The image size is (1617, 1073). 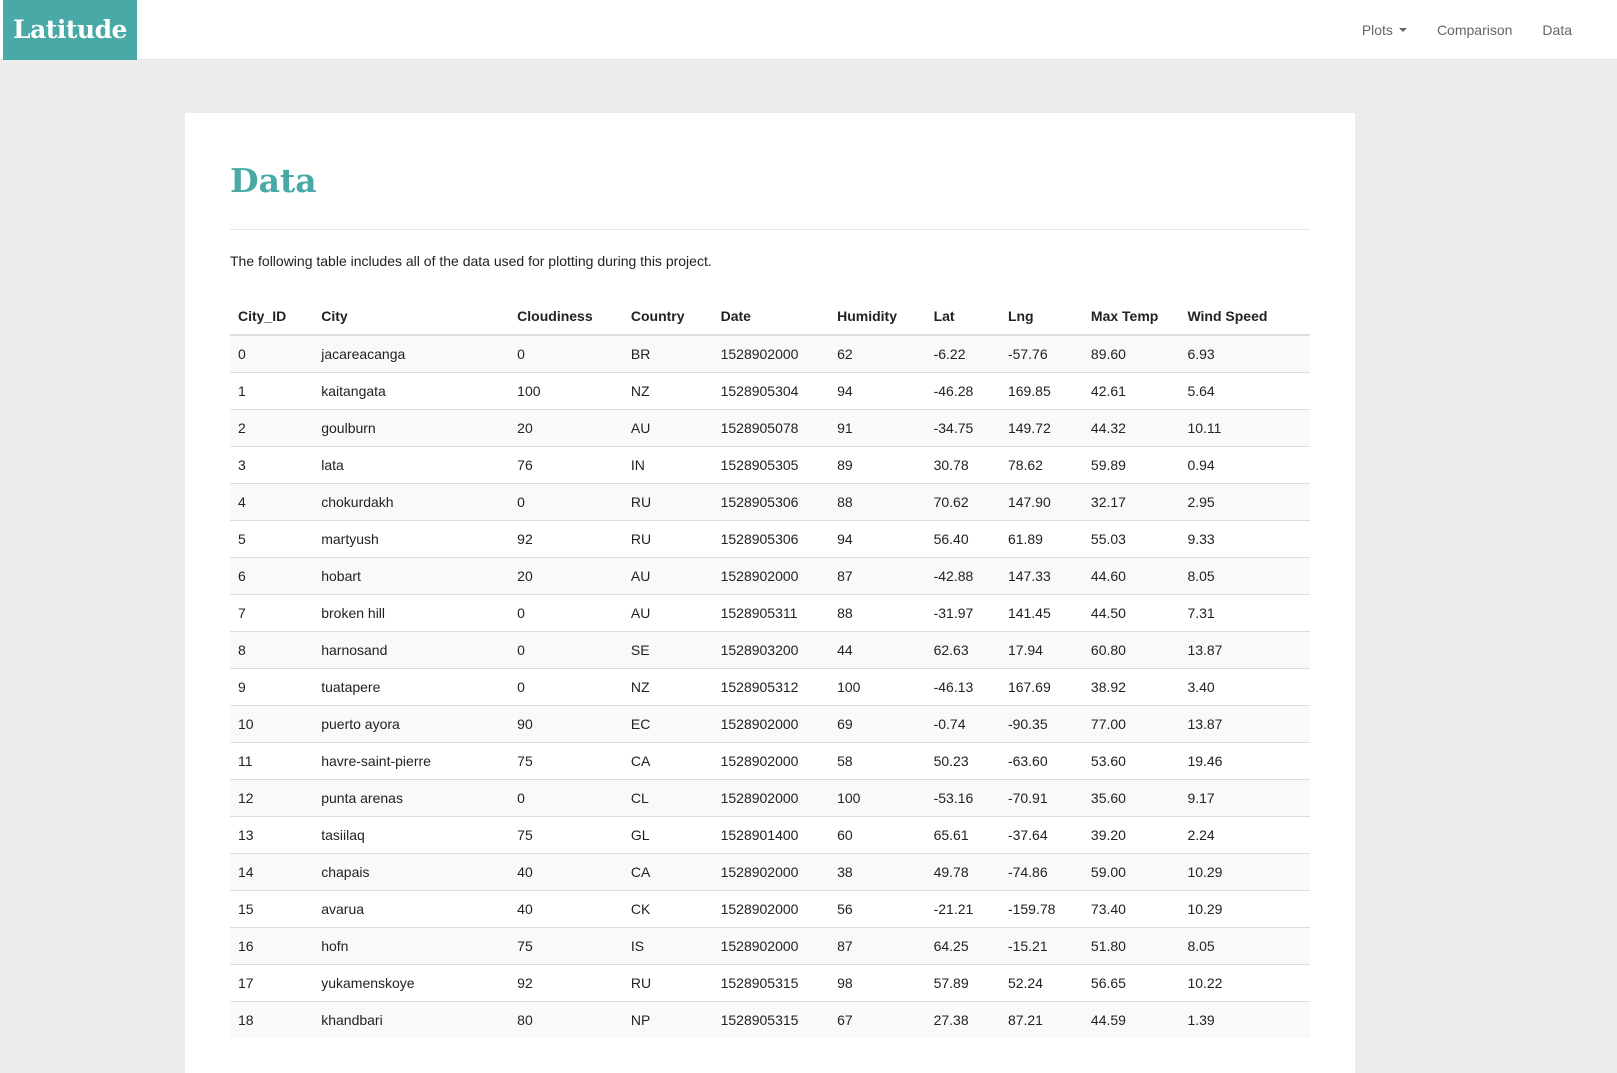 I want to click on table-cell-lng: -159.78, so click(x=1041, y=909).